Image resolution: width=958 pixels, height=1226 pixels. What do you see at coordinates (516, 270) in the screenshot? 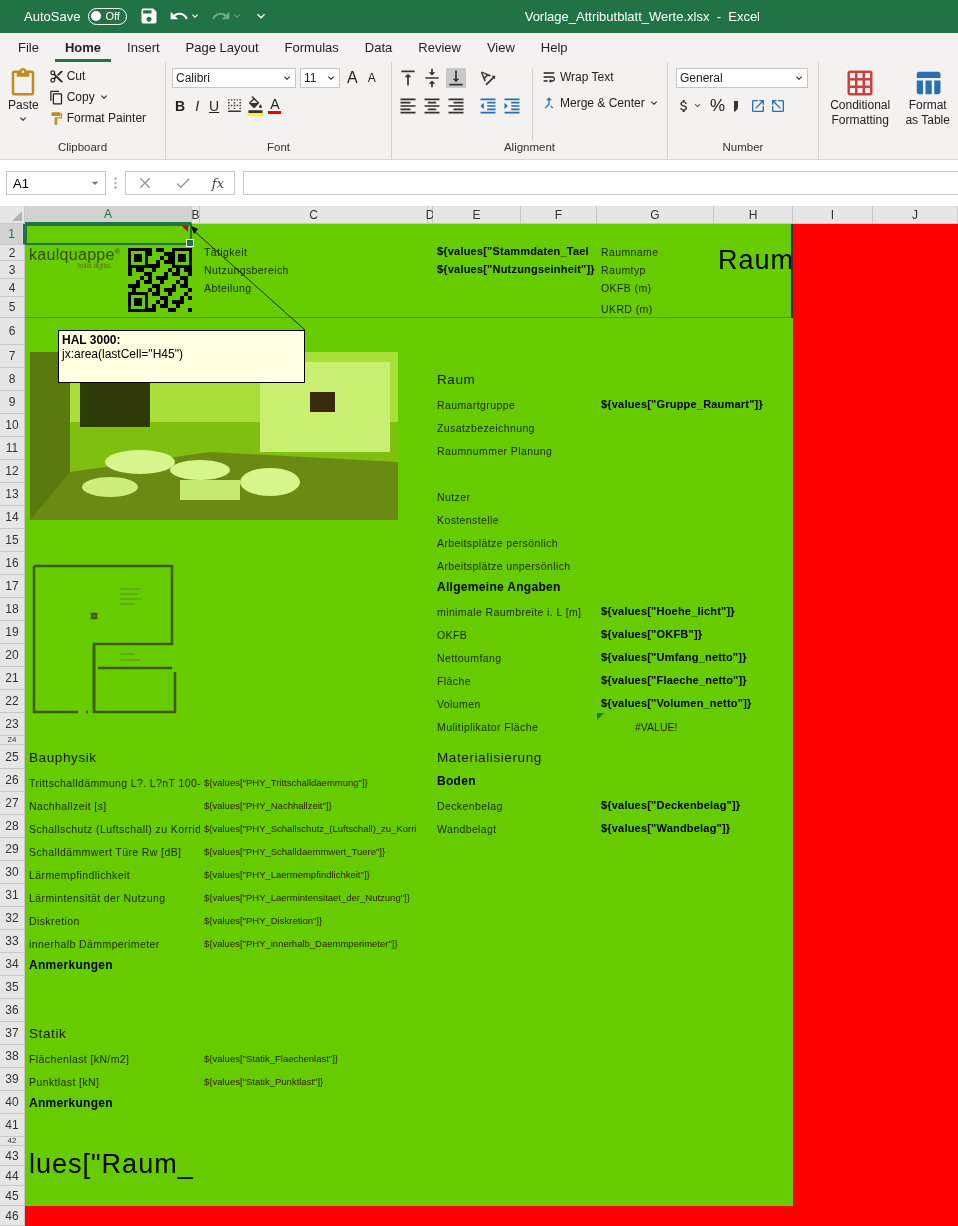
I see `cell-text: ${values["Nutzungseinheit"]}` at bounding box center [516, 270].